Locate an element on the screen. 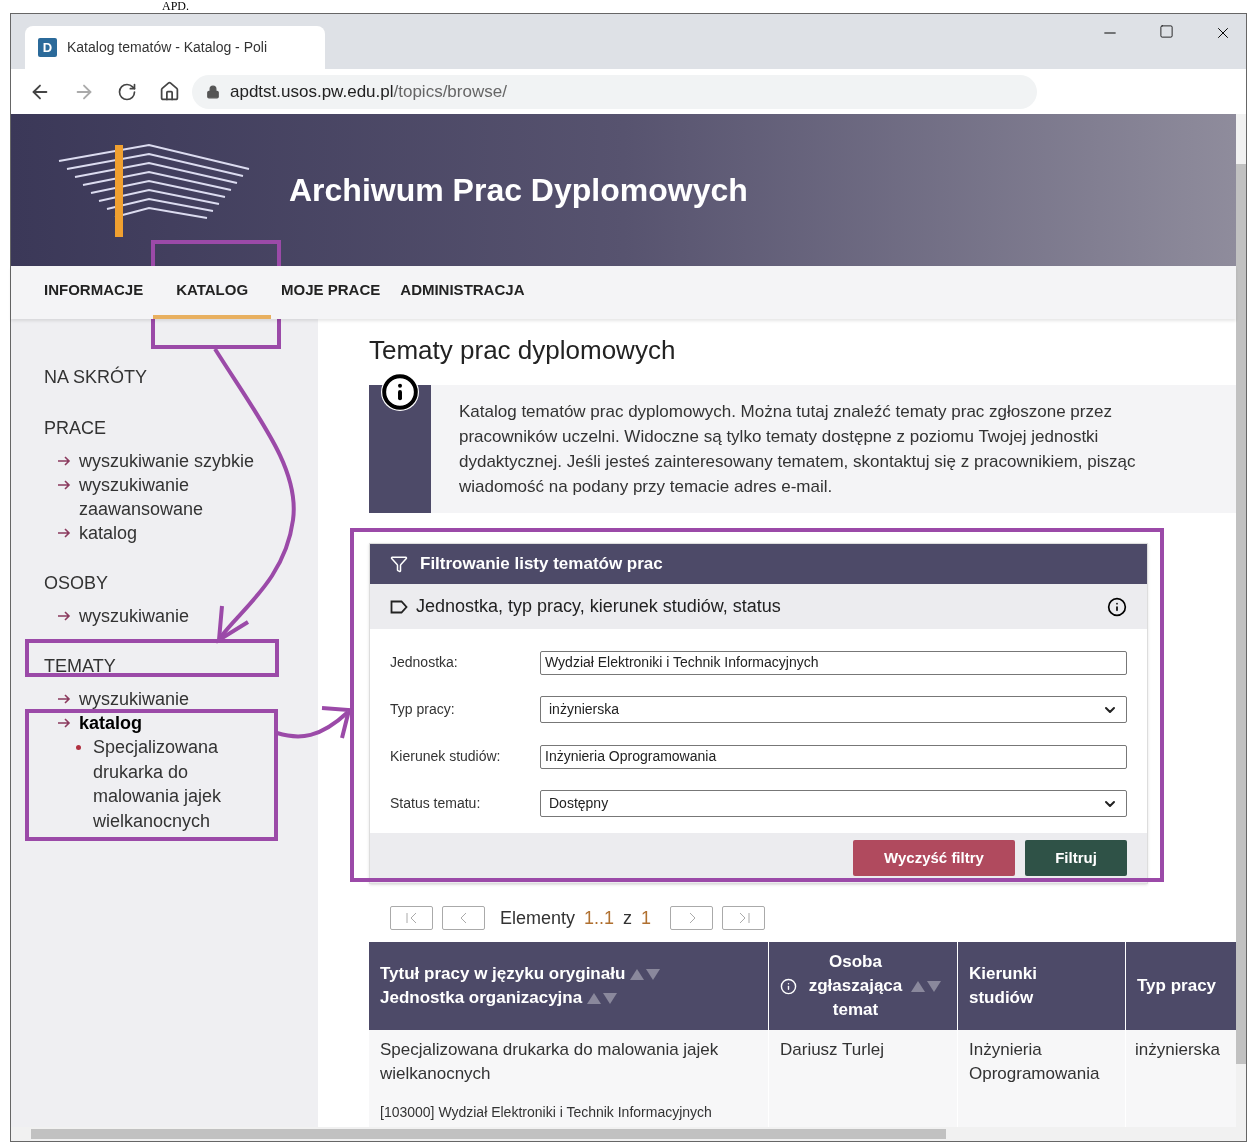 This screenshot has width=1247, height=1142. field-label: Typ pracy: is located at coordinates (423, 709).